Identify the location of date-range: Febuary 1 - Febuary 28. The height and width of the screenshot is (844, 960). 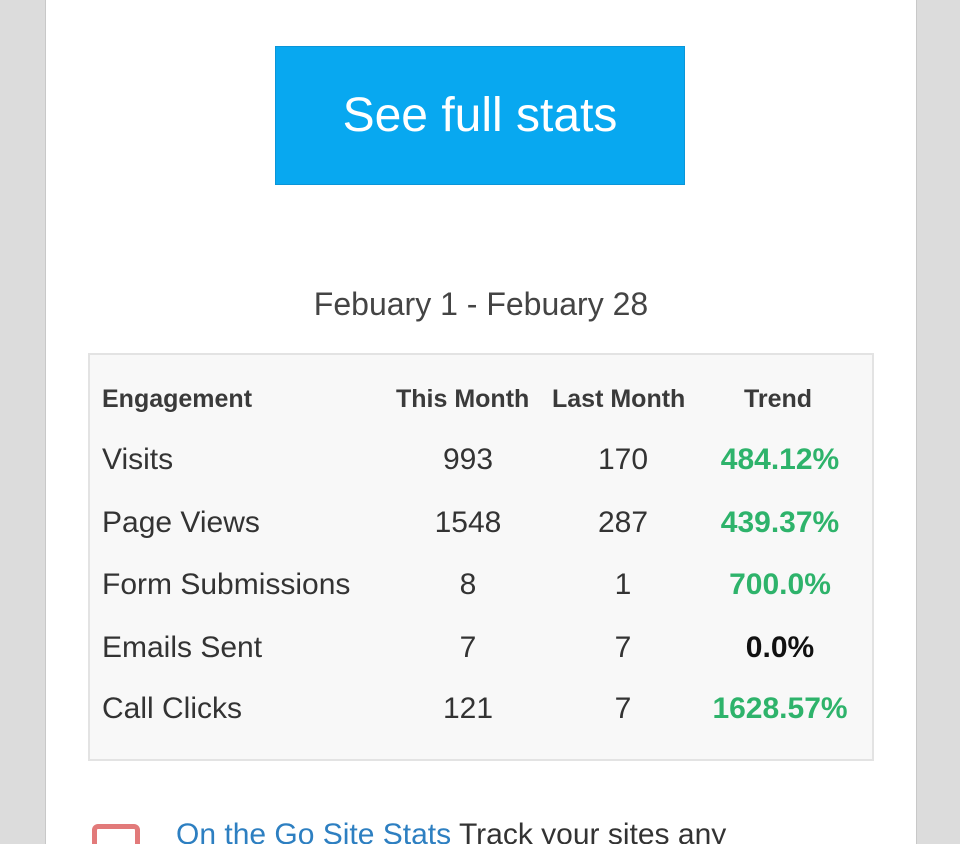
(481, 304).